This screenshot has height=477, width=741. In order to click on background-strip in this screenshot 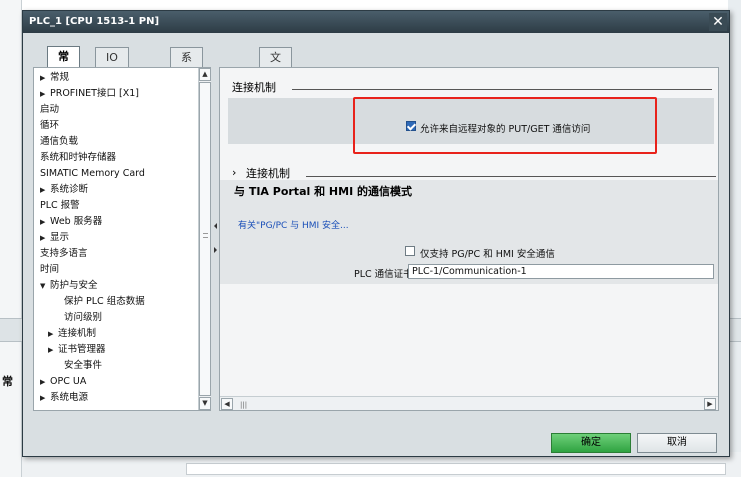, I will do `click(11, 330)`.